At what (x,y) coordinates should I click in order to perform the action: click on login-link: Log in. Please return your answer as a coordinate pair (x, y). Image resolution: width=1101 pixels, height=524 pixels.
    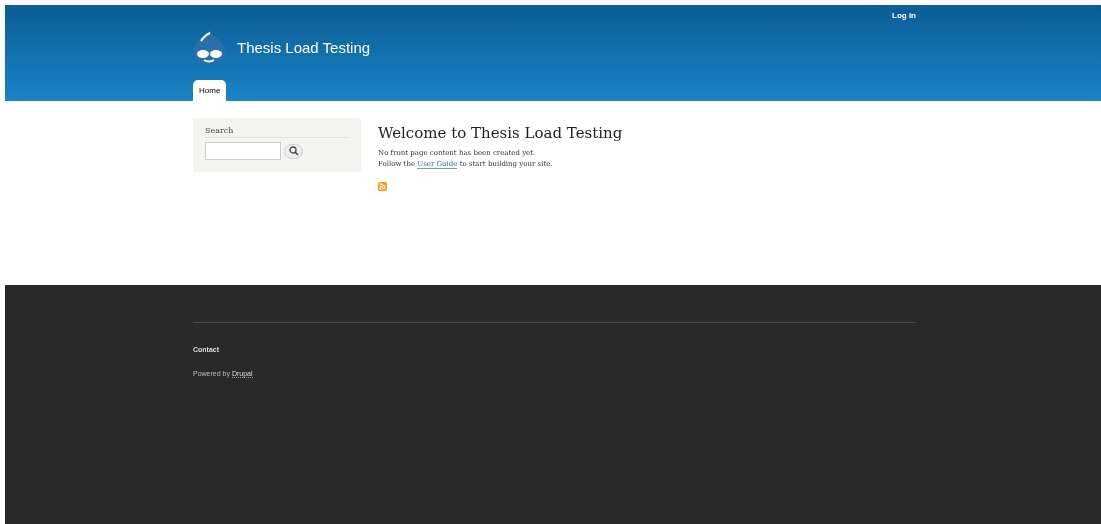
    Looking at the image, I should click on (904, 15).